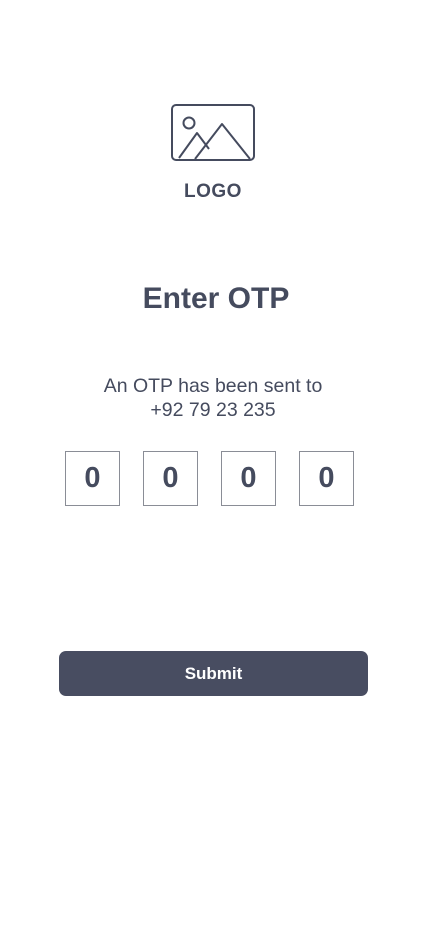  I want to click on otp-digit-2: 0, so click(170, 478).